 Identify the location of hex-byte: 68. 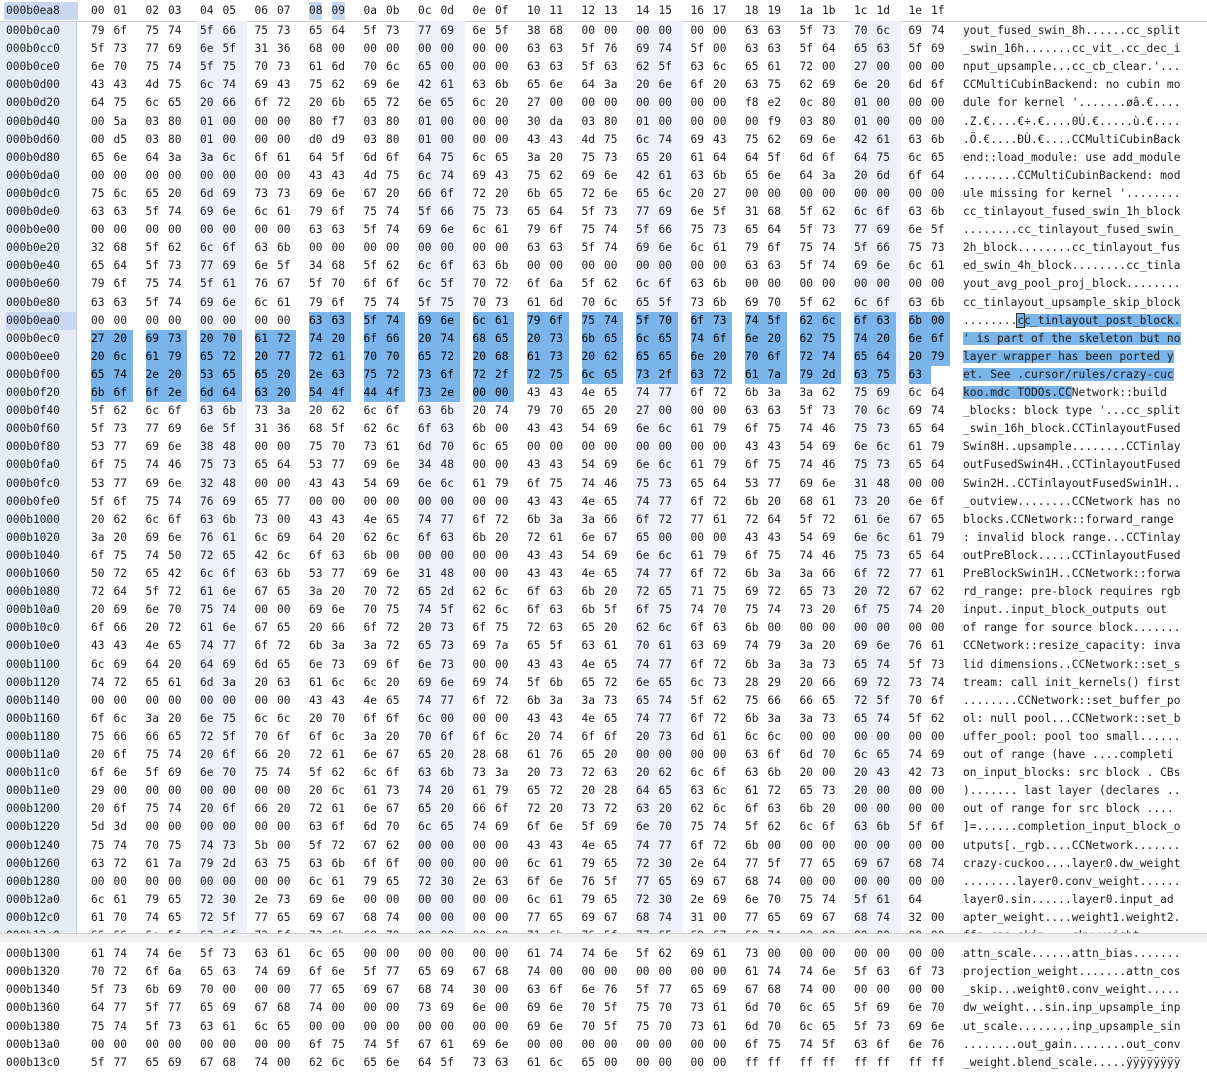
(341, 266).